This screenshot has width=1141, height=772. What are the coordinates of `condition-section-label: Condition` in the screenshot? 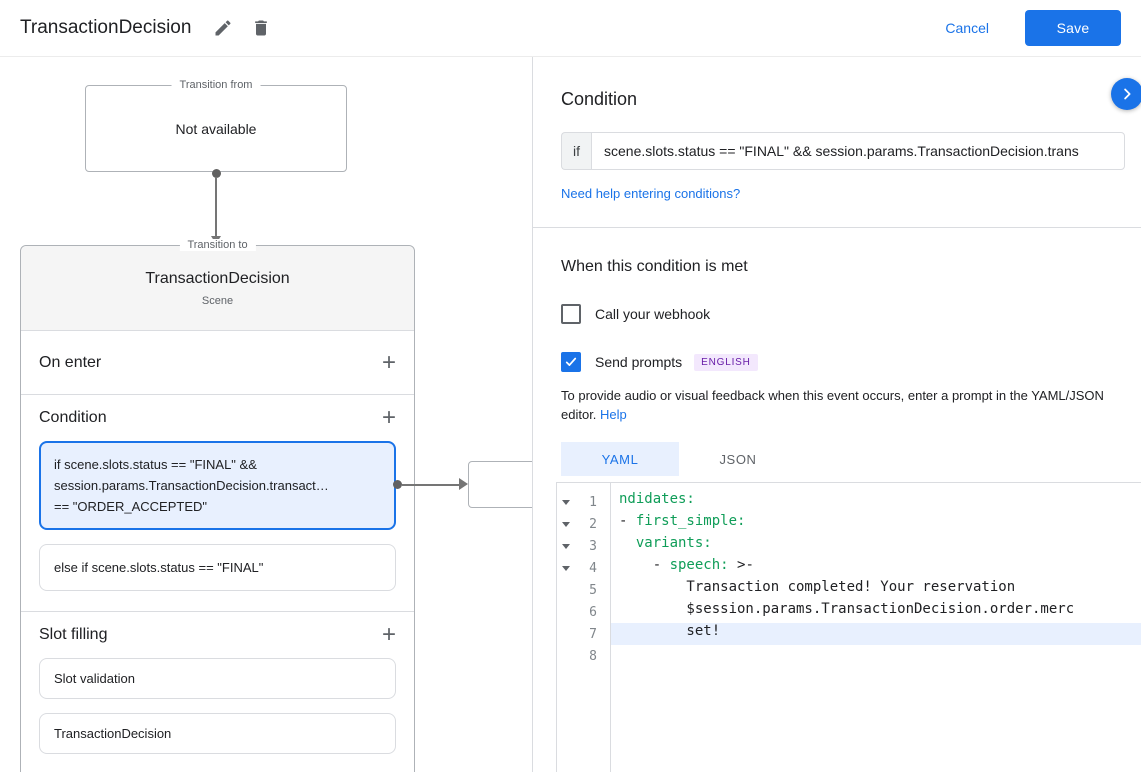 It's located at (73, 417).